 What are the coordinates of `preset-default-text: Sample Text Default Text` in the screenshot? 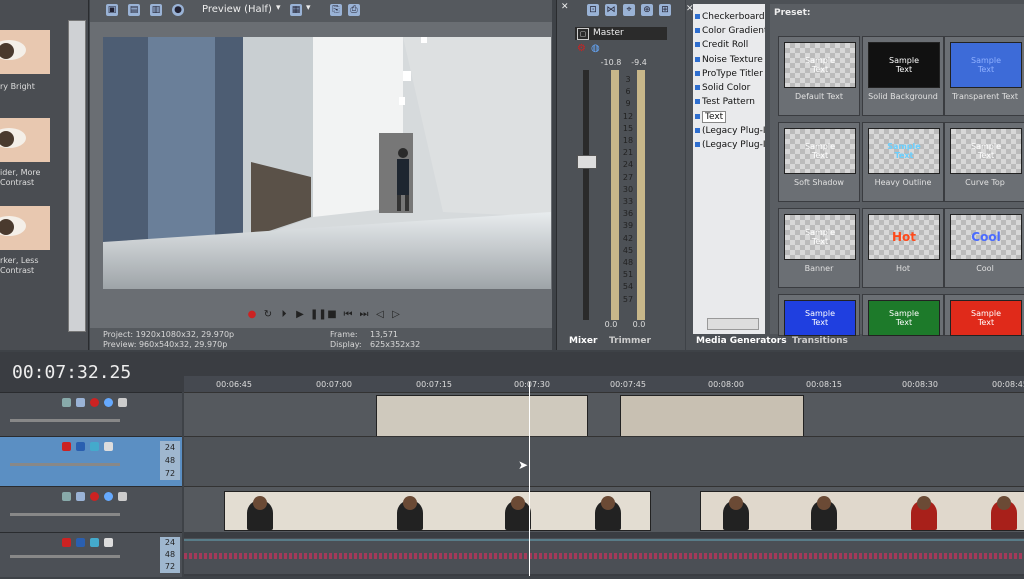 It's located at (819, 76).